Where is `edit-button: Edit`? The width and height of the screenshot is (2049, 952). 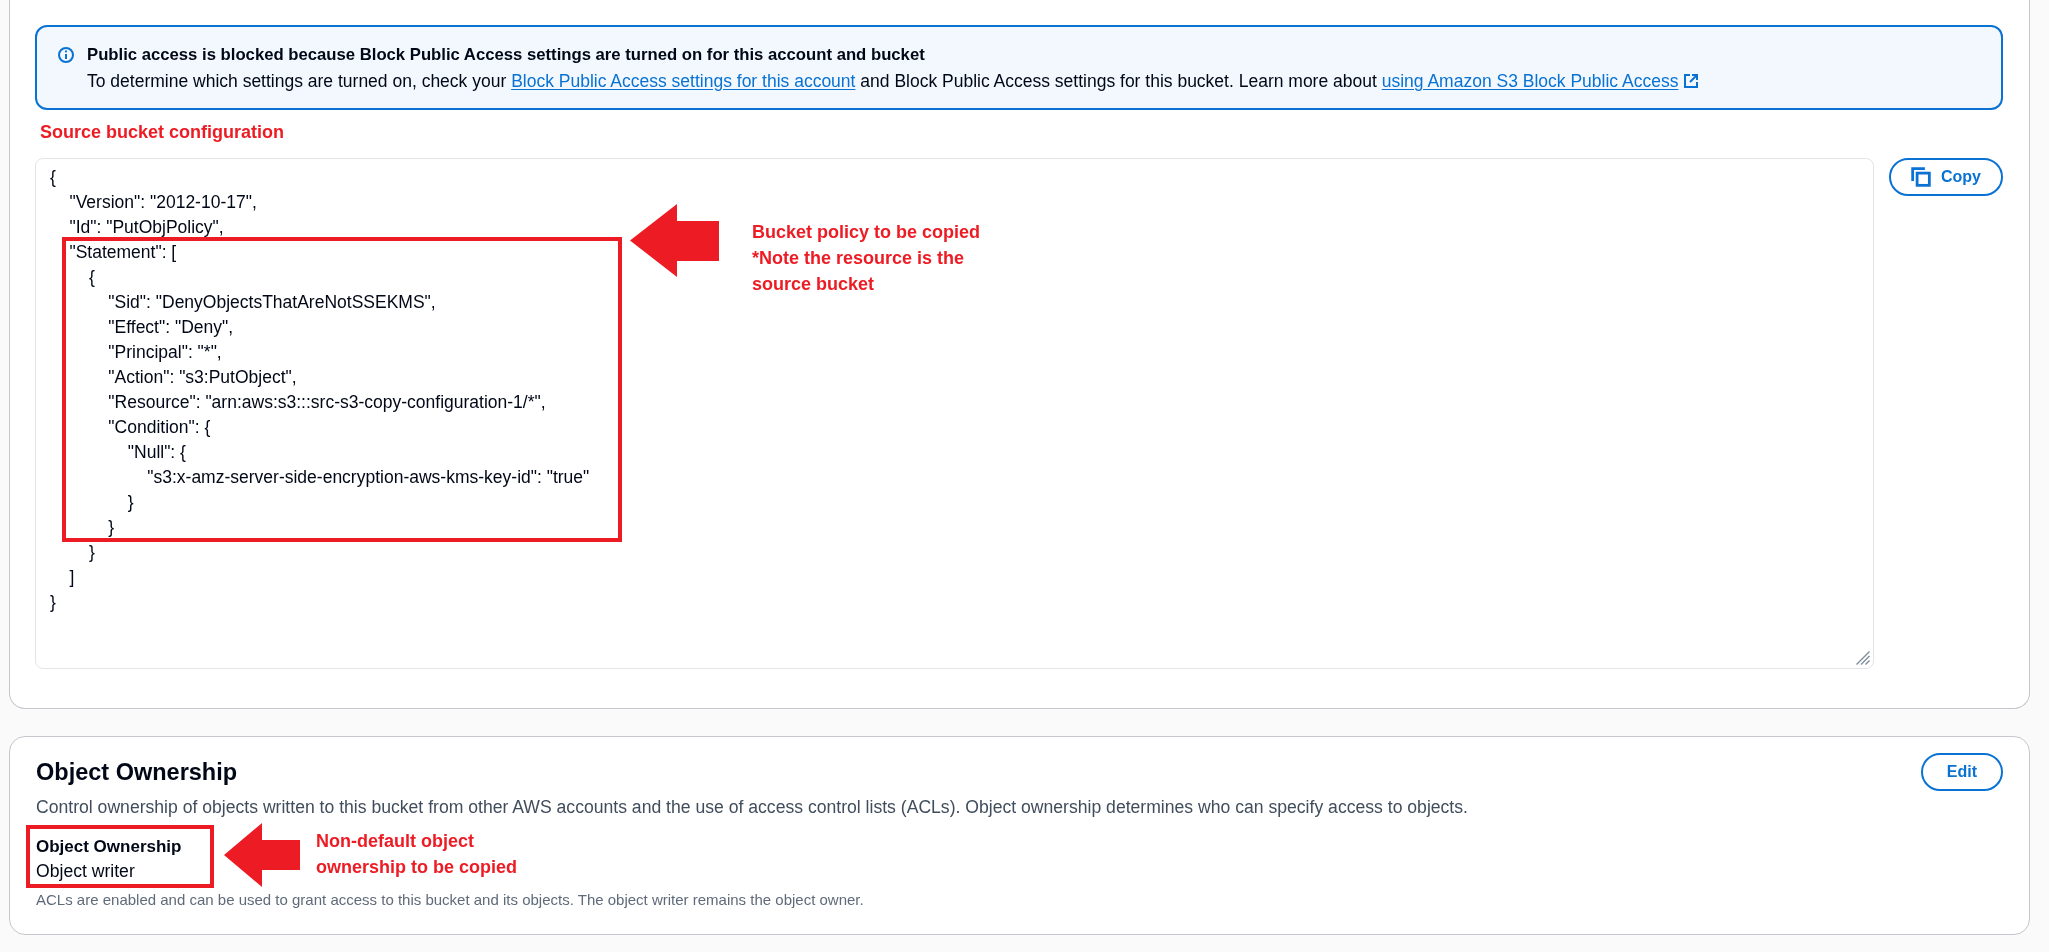 edit-button: Edit is located at coordinates (1961, 772).